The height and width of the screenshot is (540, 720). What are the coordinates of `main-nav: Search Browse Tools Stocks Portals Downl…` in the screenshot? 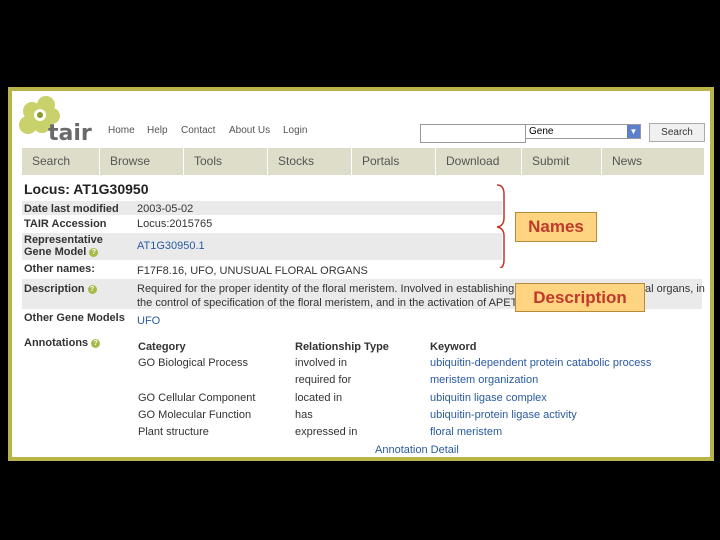 It's located at (363, 161).